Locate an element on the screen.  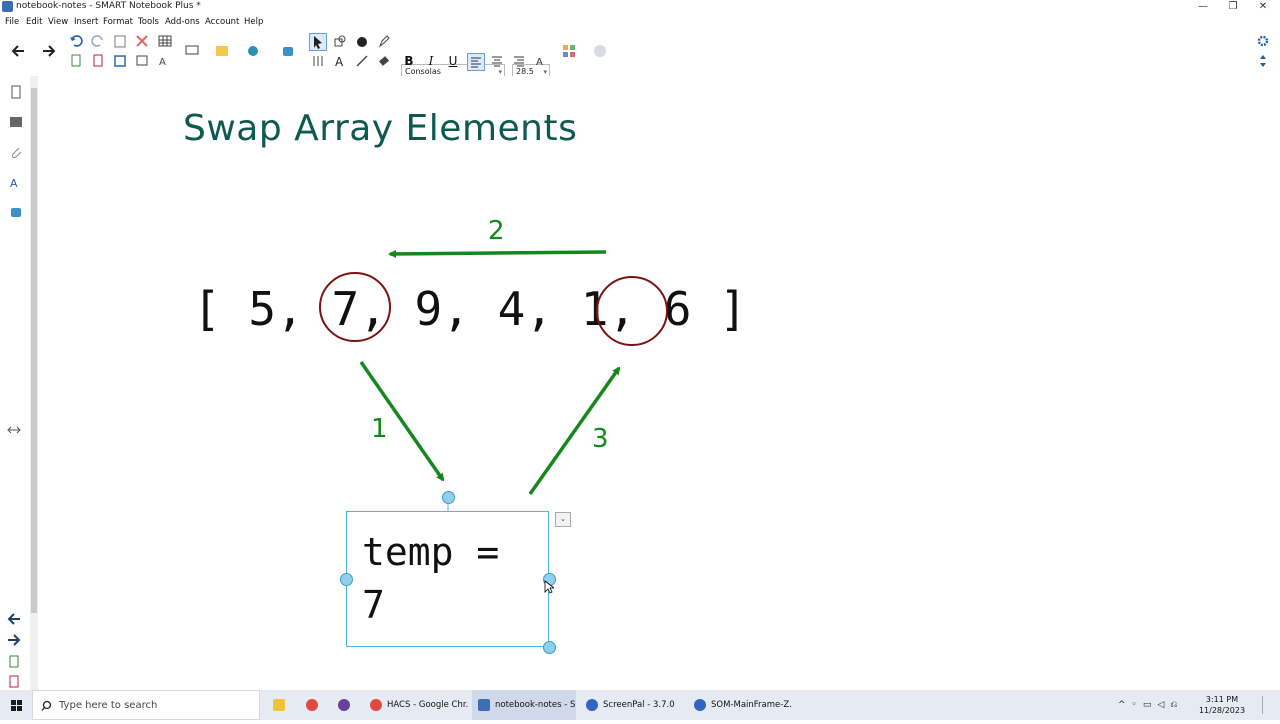
arrow-label-2: 2 is located at coordinates (496, 231).